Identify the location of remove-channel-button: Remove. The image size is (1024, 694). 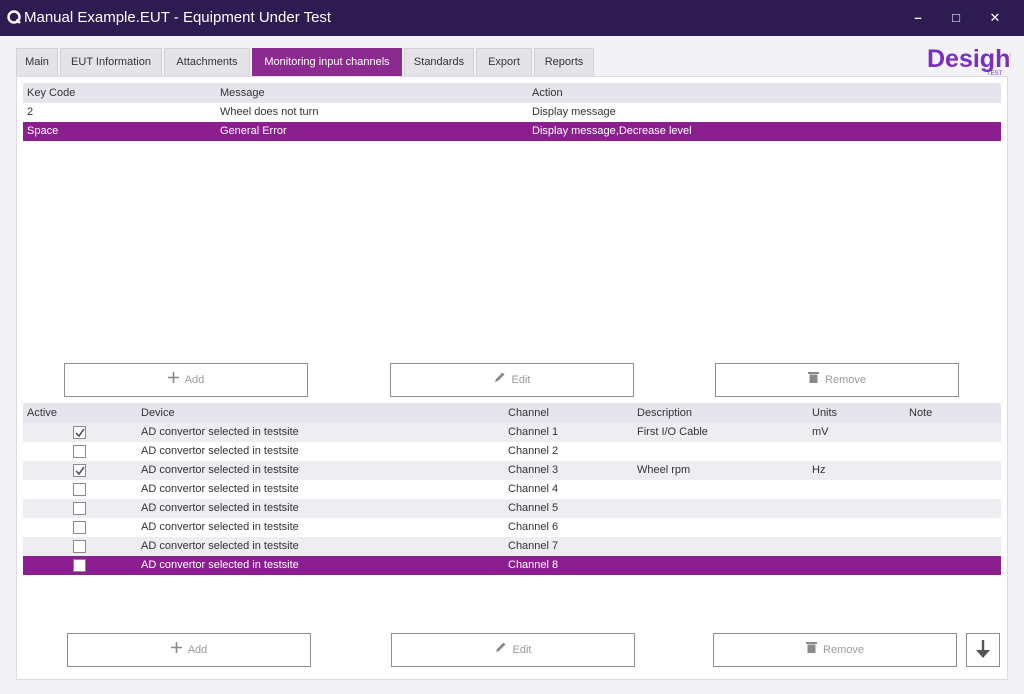
(835, 650).